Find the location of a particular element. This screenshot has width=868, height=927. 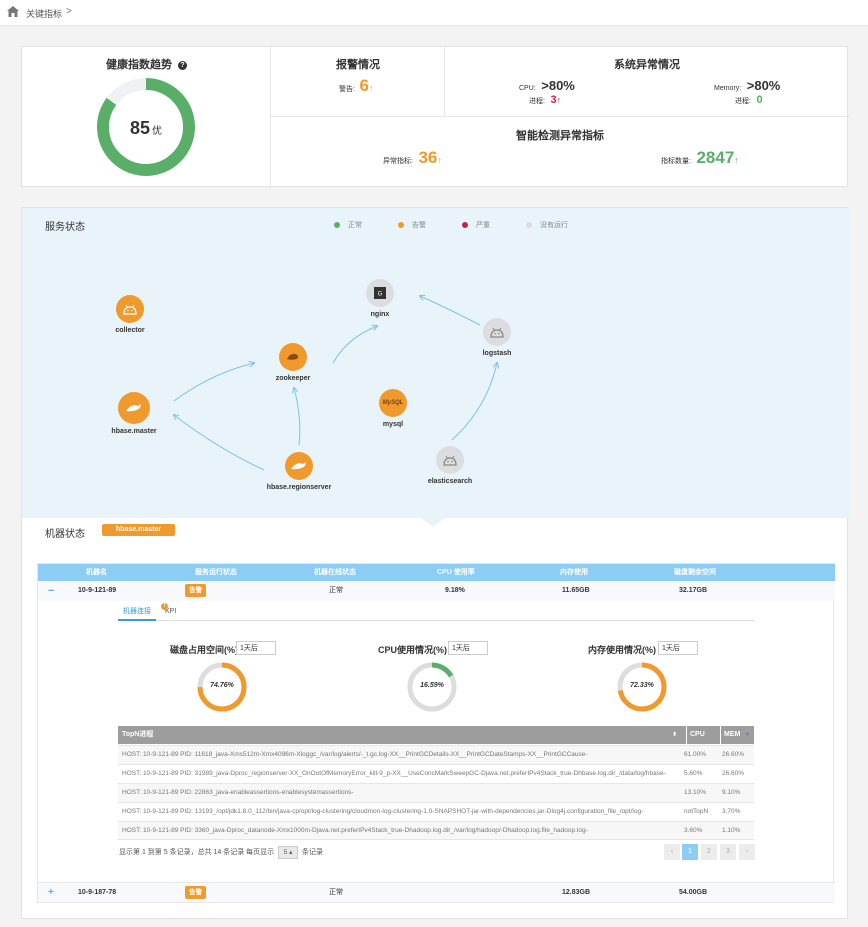

node-collector: collector is located at coordinates (130, 314).